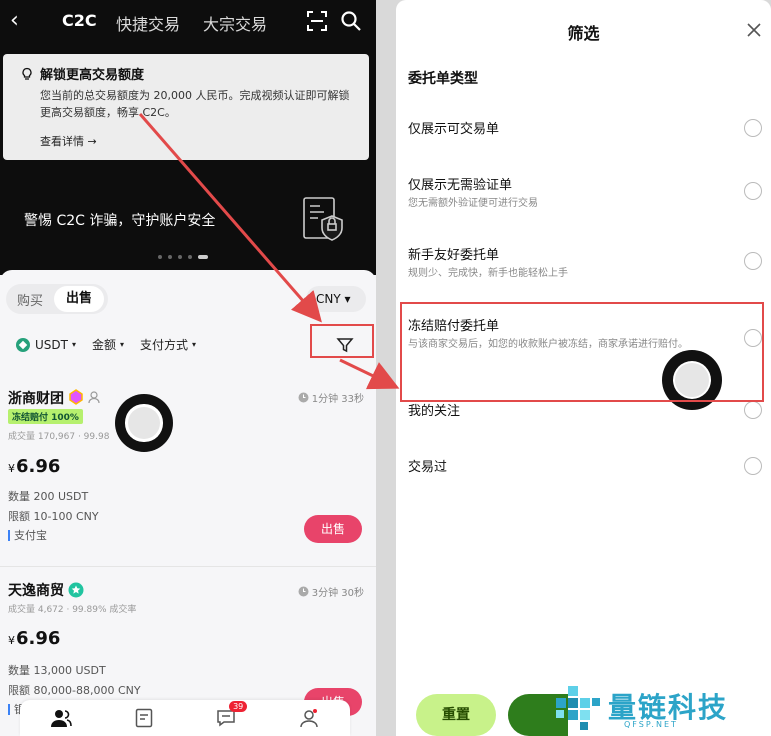 This screenshot has height=736, width=771. Describe the element at coordinates (74, 690) in the screenshot. I see `limit: 限额 80,000-88,000 CNY` at that location.